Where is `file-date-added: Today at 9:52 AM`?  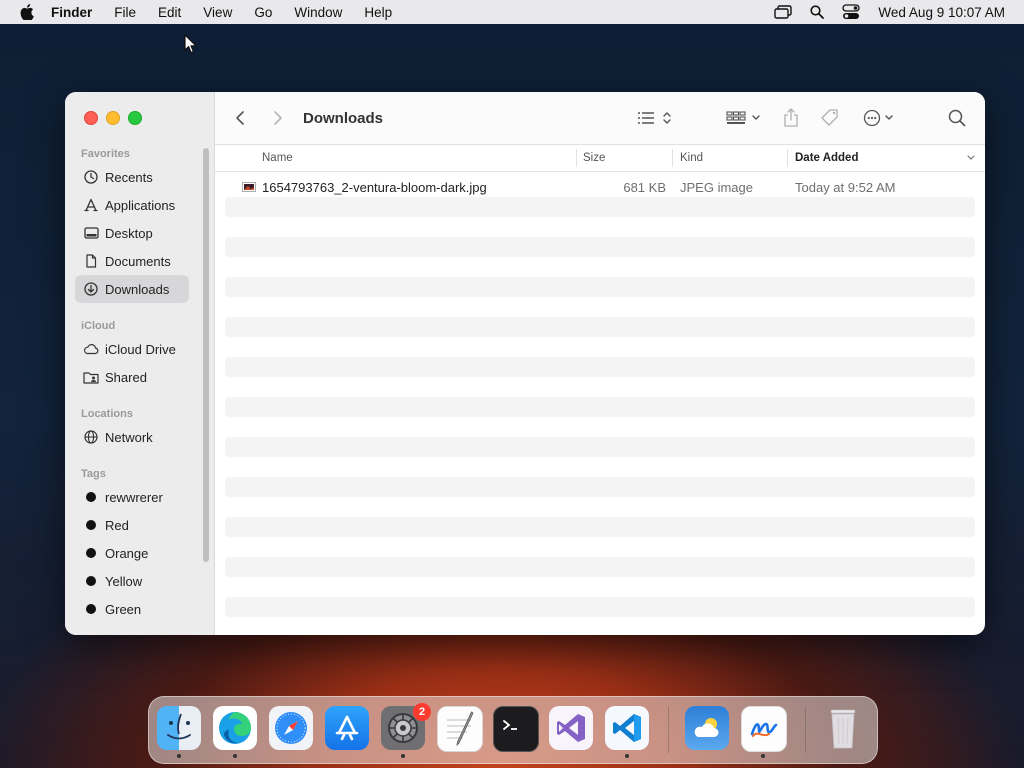
file-date-added: Today at 9:52 AM is located at coordinates (845, 187).